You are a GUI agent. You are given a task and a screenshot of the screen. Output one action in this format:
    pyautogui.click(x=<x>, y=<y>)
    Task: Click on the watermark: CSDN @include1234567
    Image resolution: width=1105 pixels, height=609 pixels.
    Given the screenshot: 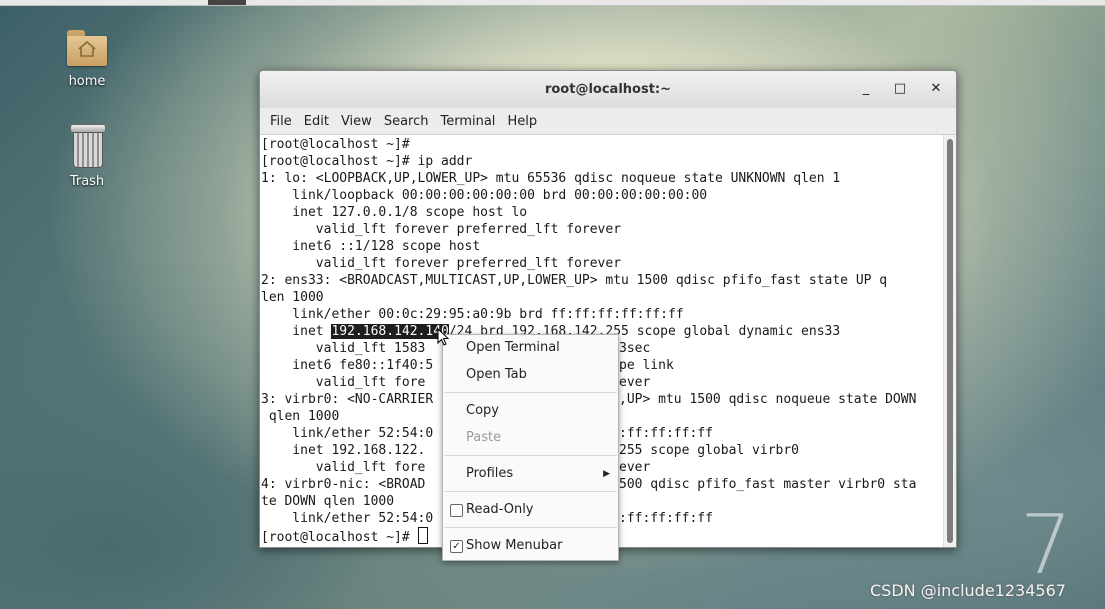 What is the action you would take?
    pyautogui.click(x=968, y=590)
    